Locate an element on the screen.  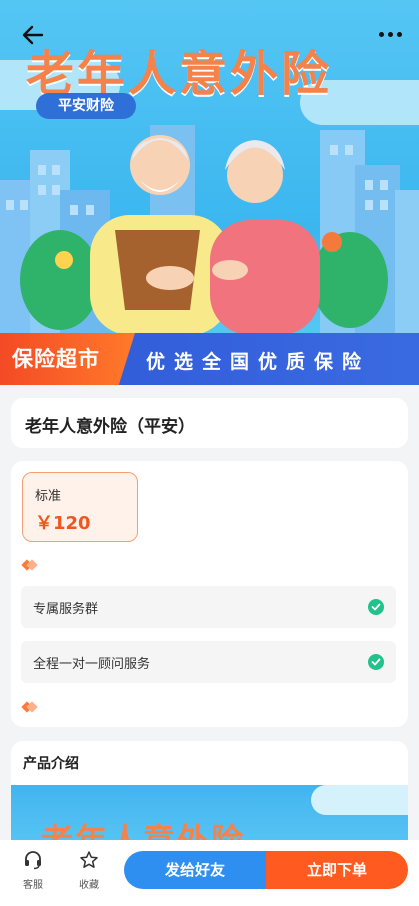
supermarket-banner: 保险超市 优选全国优质保险 is located at coordinates (209, 359).